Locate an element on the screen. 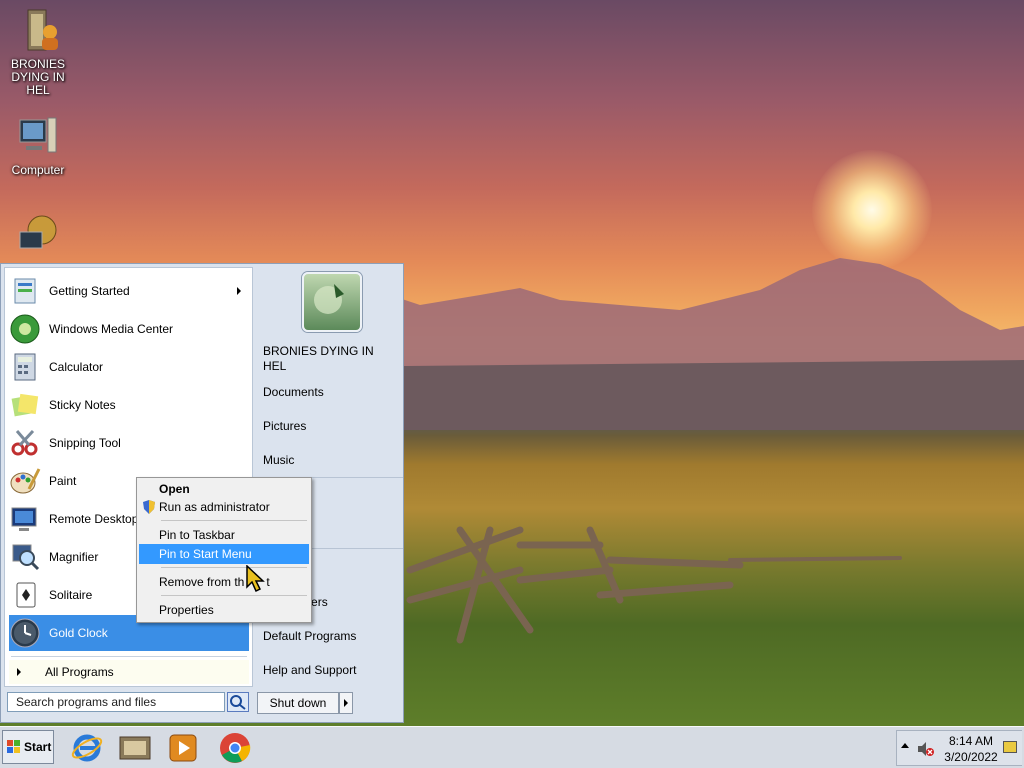  shut-down-options-button is located at coordinates (346, 703).